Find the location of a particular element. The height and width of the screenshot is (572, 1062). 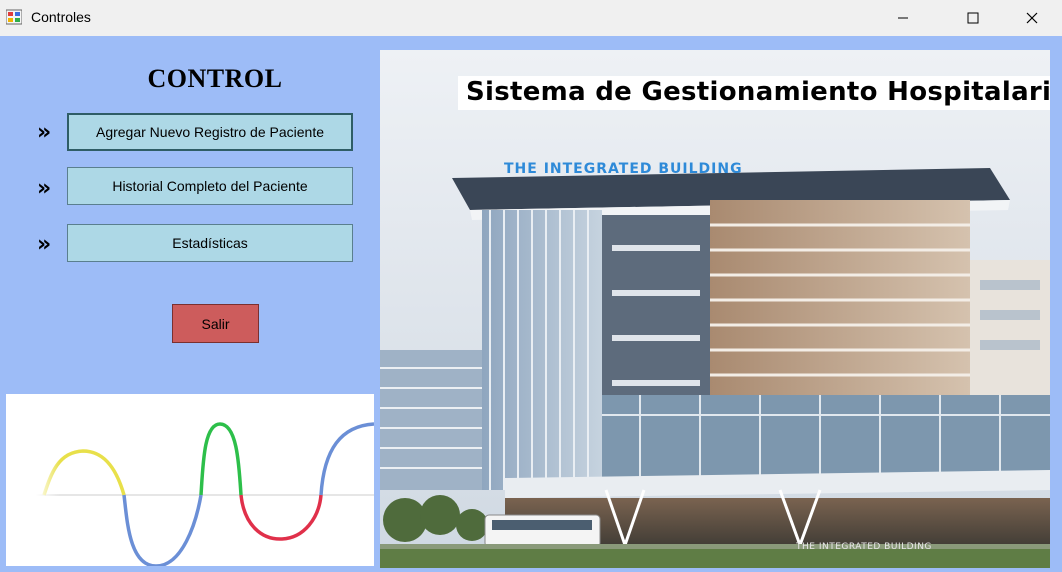

building-sign-lower: THE INTEGRATED BUILDING is located at coordinates (864, 547).